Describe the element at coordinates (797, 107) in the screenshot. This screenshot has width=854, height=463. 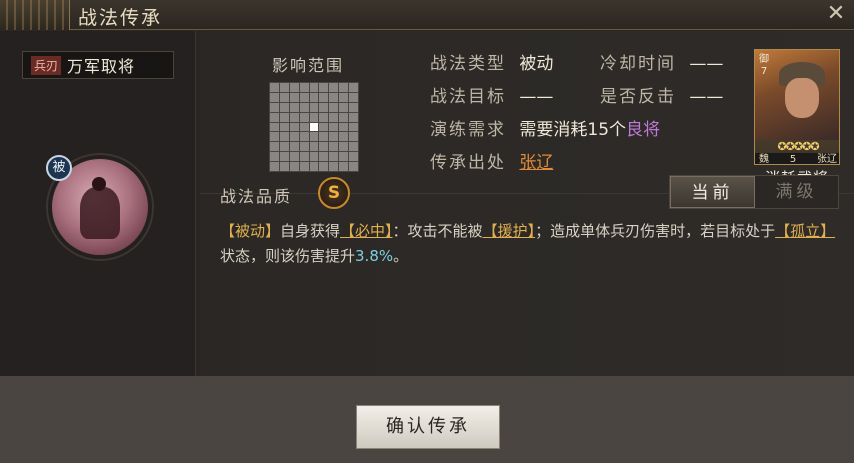
I see `general-card: 御7 ✪✪✪✪✪ 魏 5 张辽` at that location.